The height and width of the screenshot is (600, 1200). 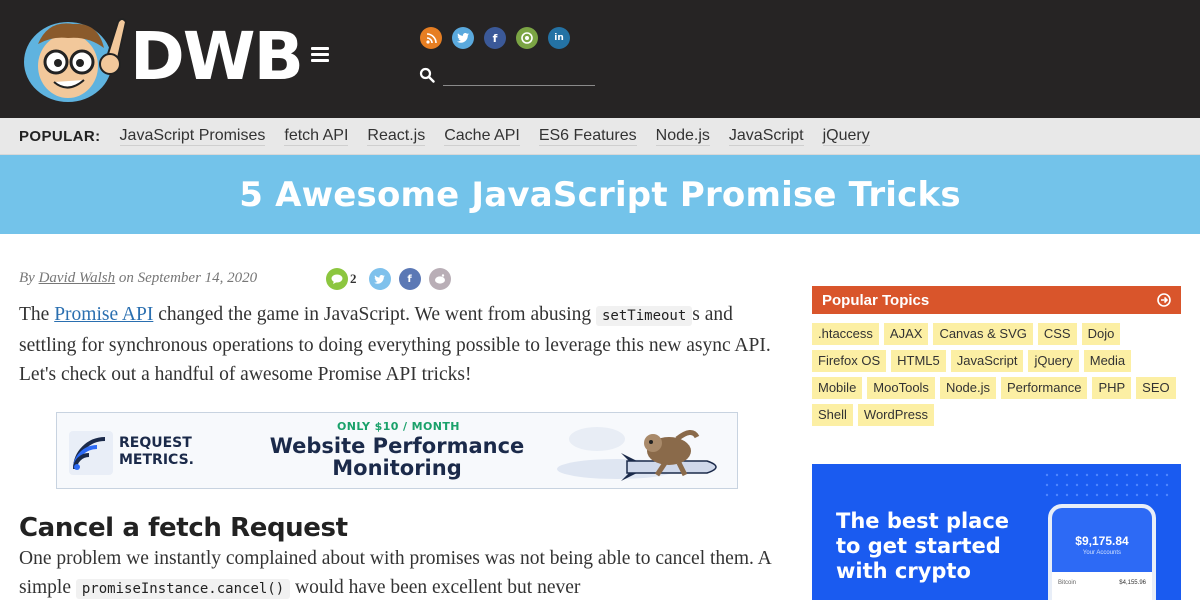 I want to click on linkedin-icon: in, so click(x=559, y=38).